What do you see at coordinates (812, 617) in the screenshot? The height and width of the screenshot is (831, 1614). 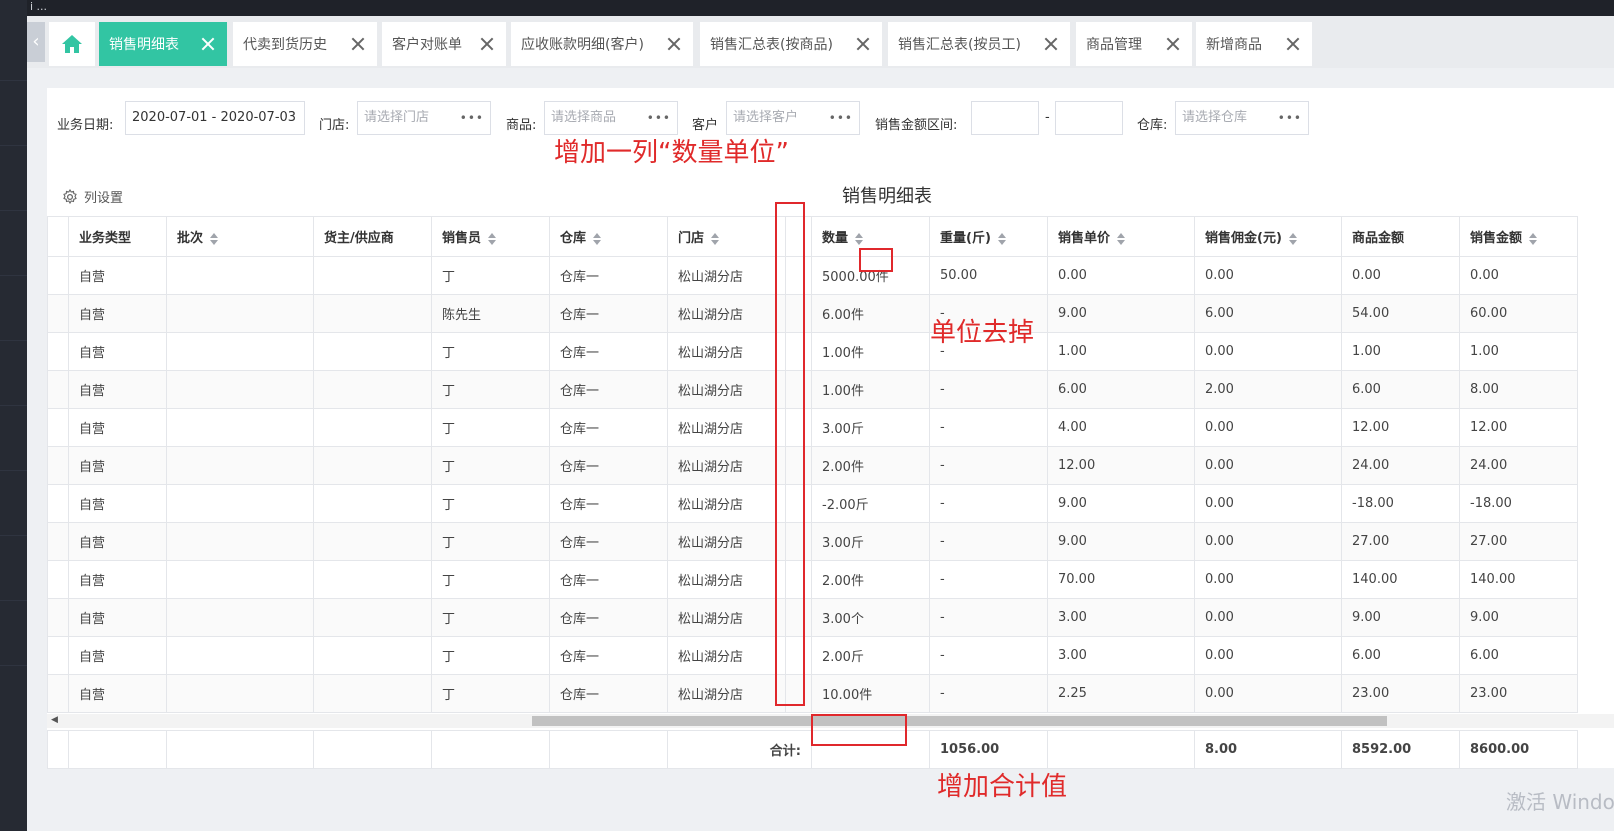 I see `table-row: 自营丁仓库一 松山湖分店 3.00个 -3.00 0.00 9.00 9.00` at bounding box center [812, 617].